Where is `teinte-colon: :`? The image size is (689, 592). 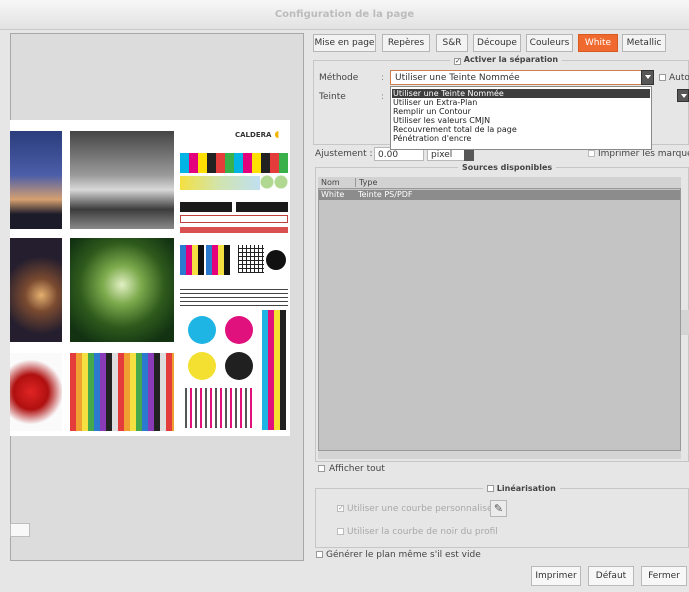 teinte-colon: : is located at coordinates (383, 97).